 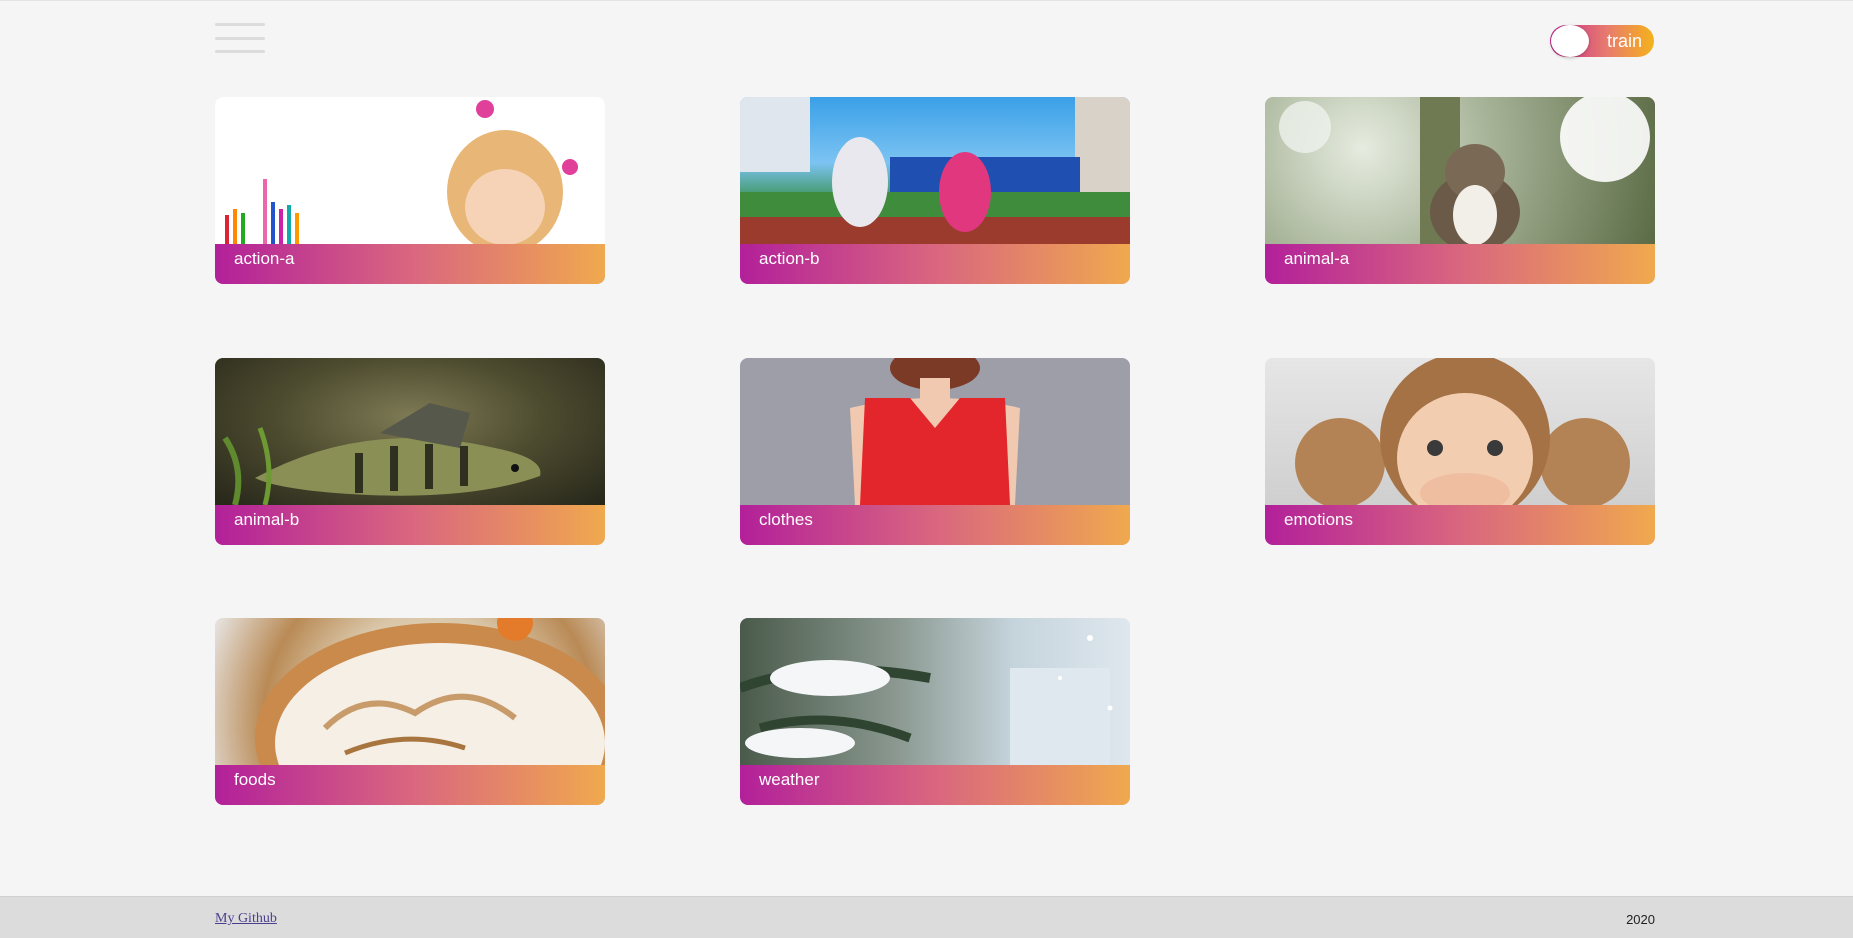 What do you see at coordinates (410, 431) in the screenshot?
I see `animal-b-image` at bounding box center [410, 431].